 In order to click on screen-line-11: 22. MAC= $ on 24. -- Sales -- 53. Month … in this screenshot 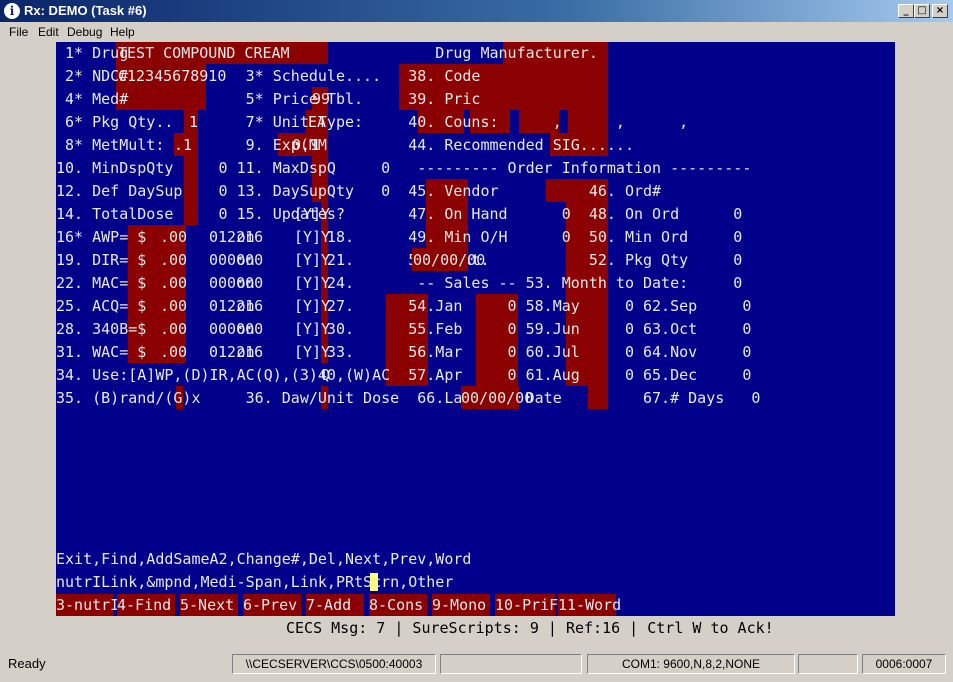, I will do `click(399, 283)`.